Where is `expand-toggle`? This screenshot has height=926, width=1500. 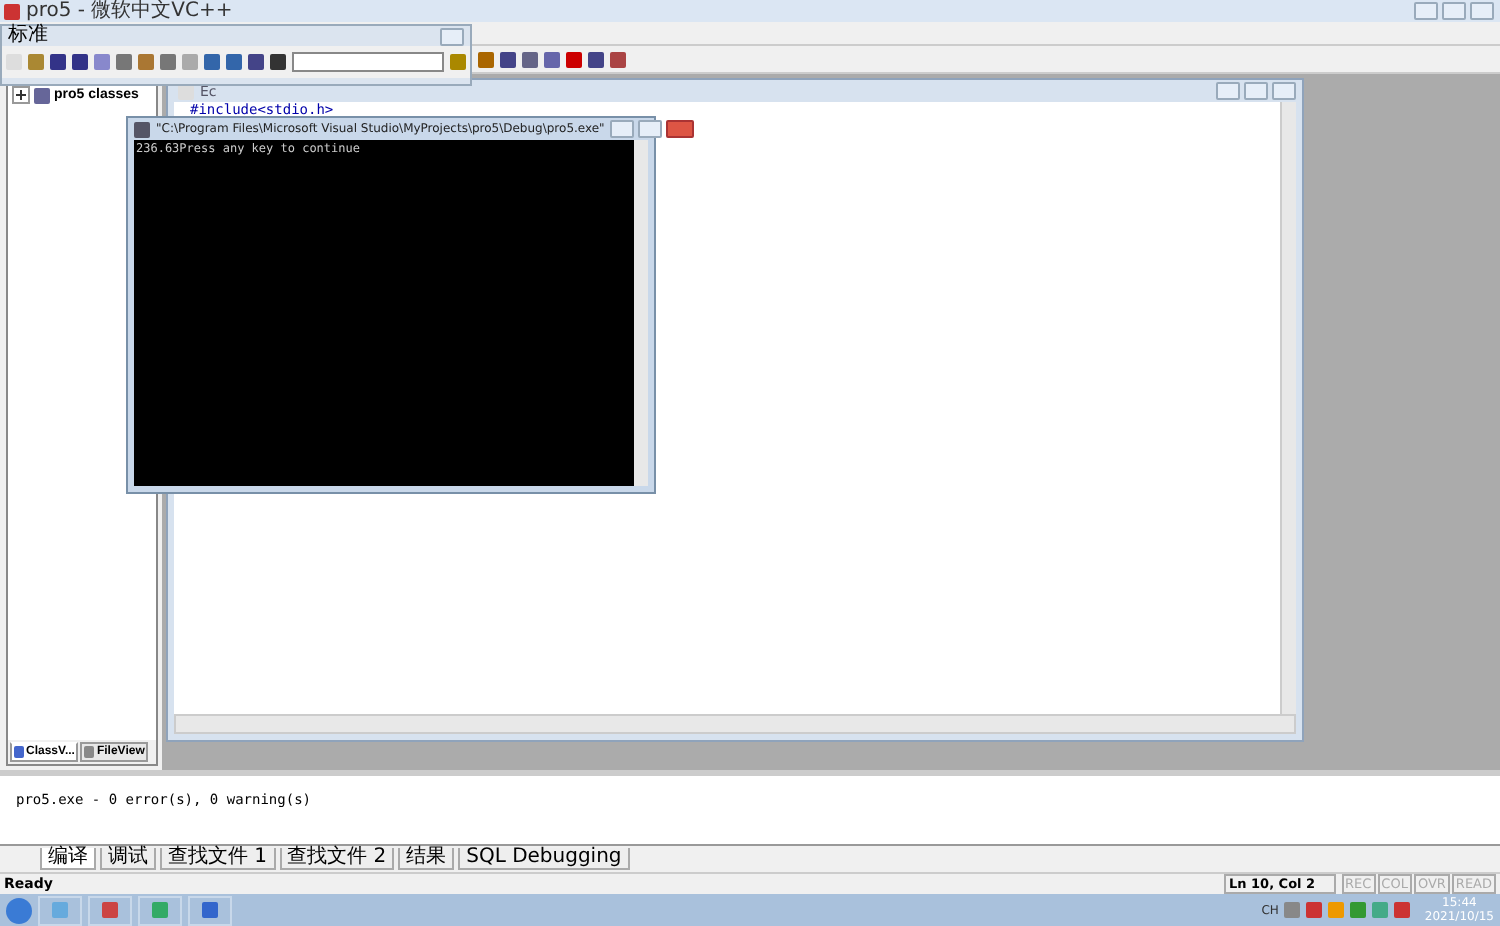
expand-toggle is located at coordinates (21, 95).